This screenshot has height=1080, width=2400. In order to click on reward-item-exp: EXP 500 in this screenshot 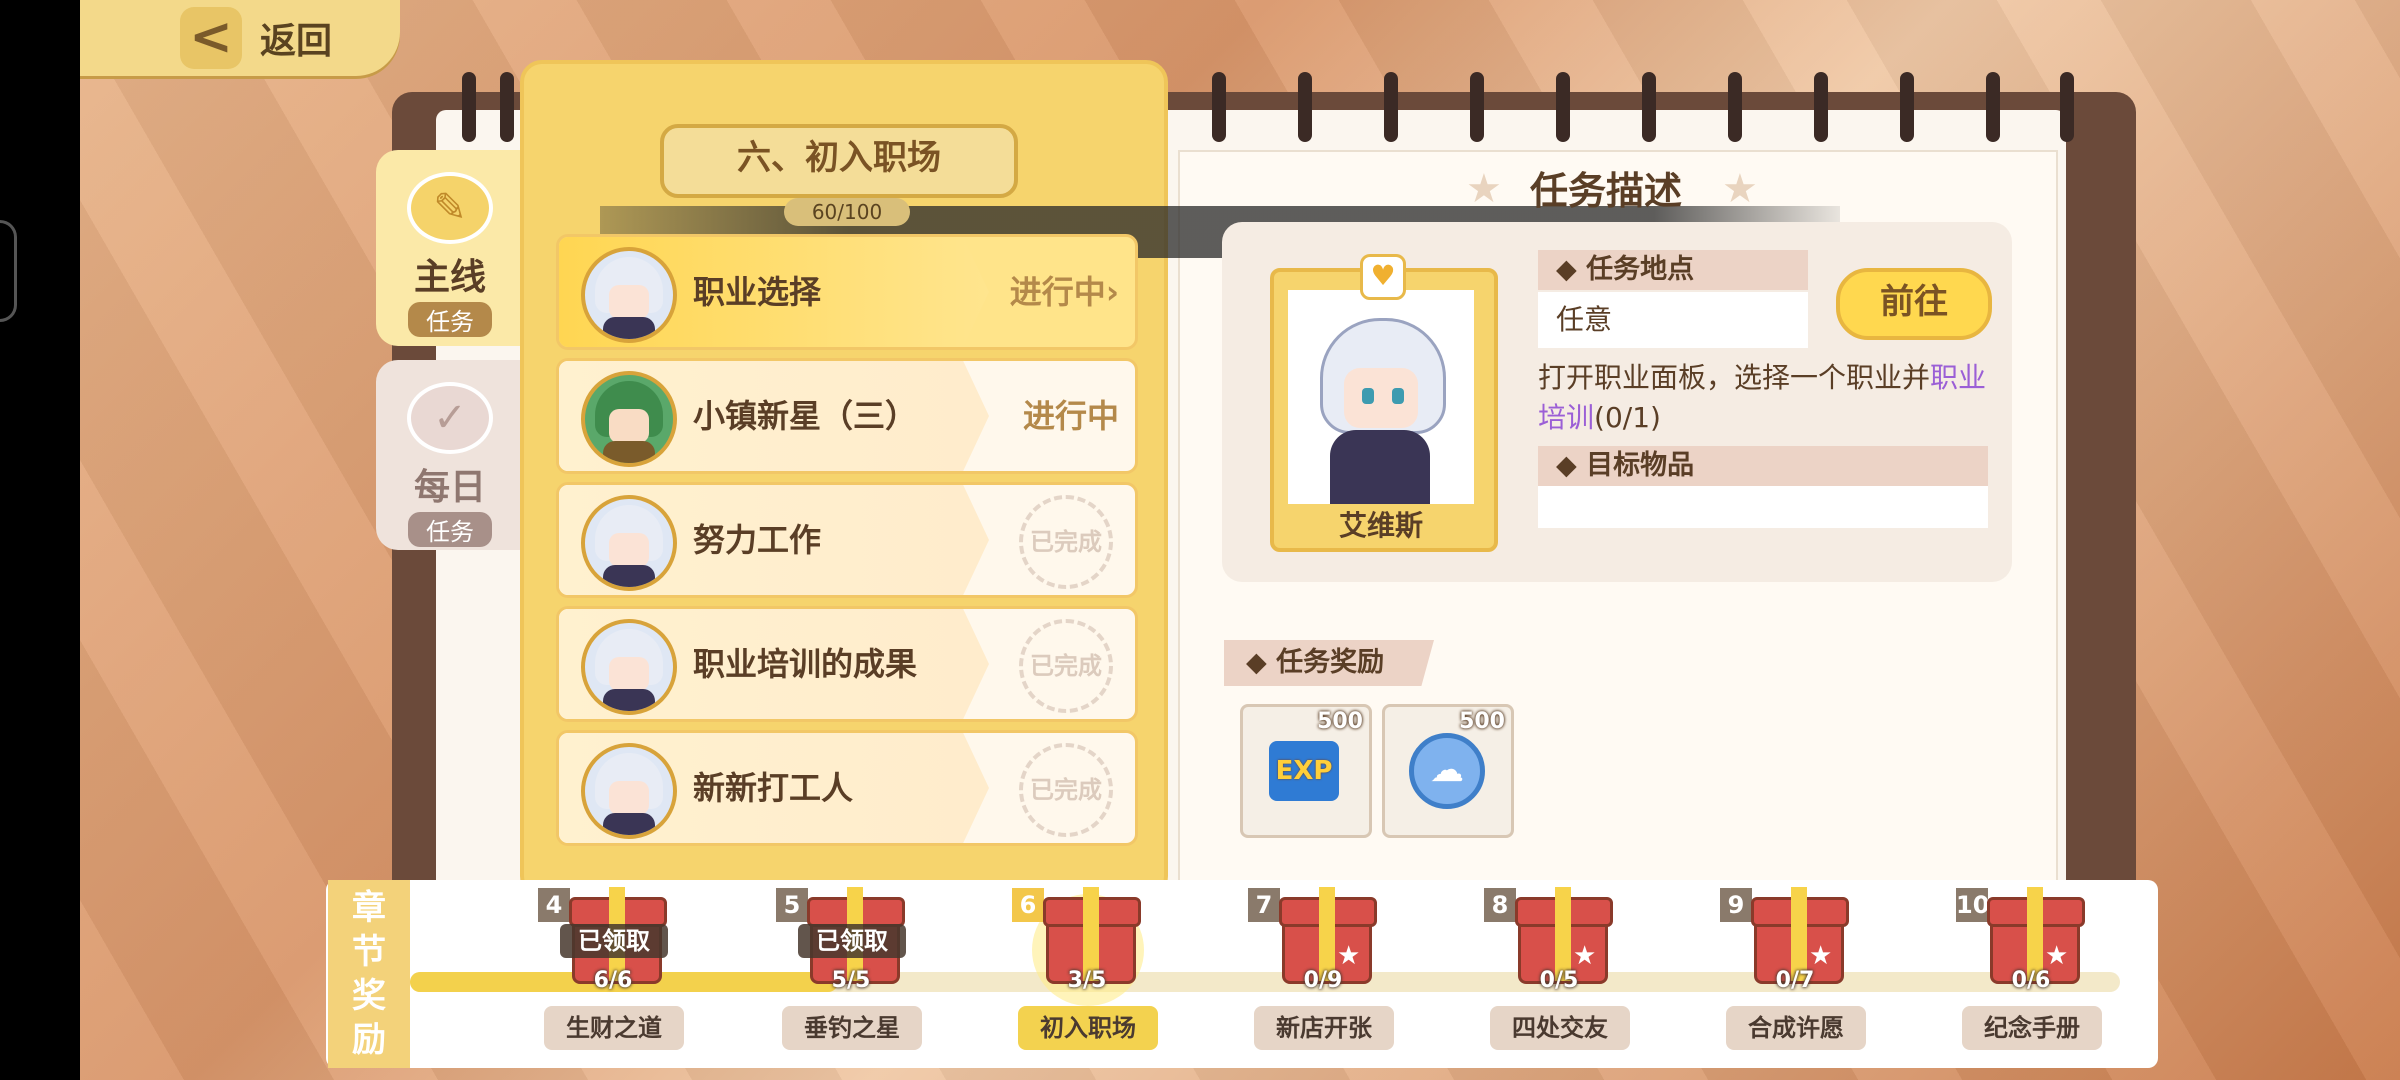, I will do `click(1306, 771)`.